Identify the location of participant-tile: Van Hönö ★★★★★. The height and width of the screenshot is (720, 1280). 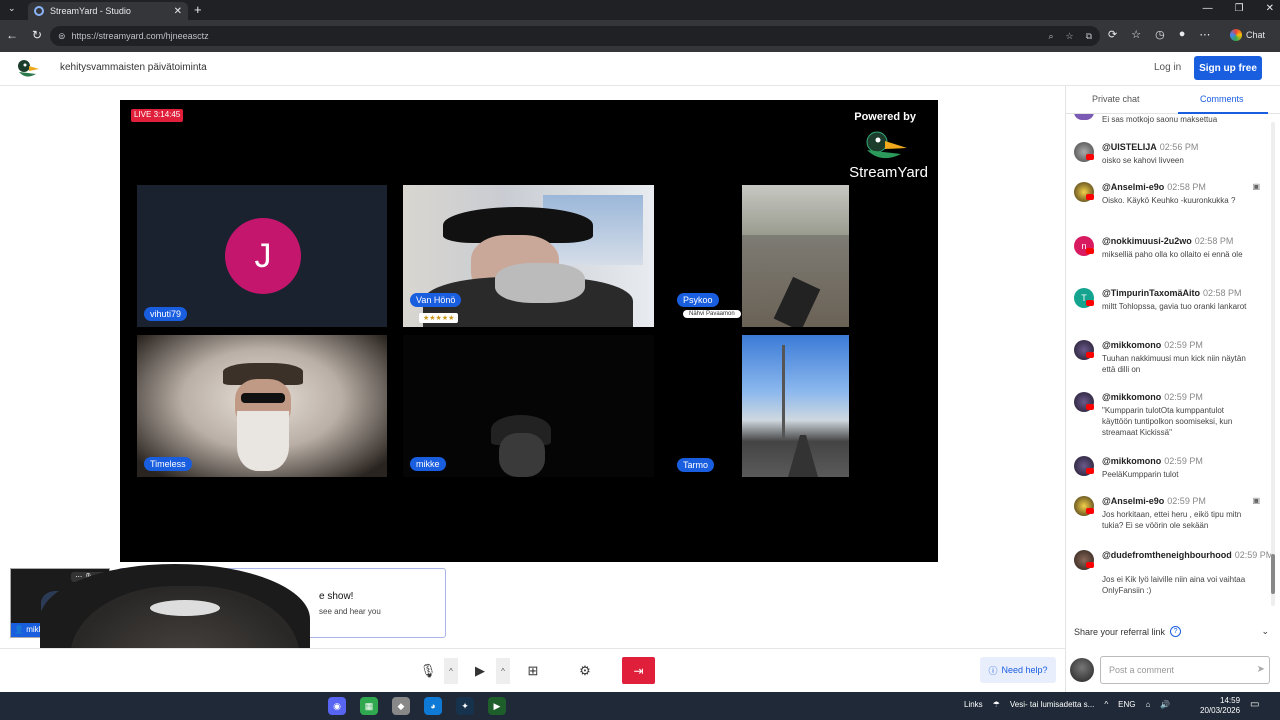
(528, 256).